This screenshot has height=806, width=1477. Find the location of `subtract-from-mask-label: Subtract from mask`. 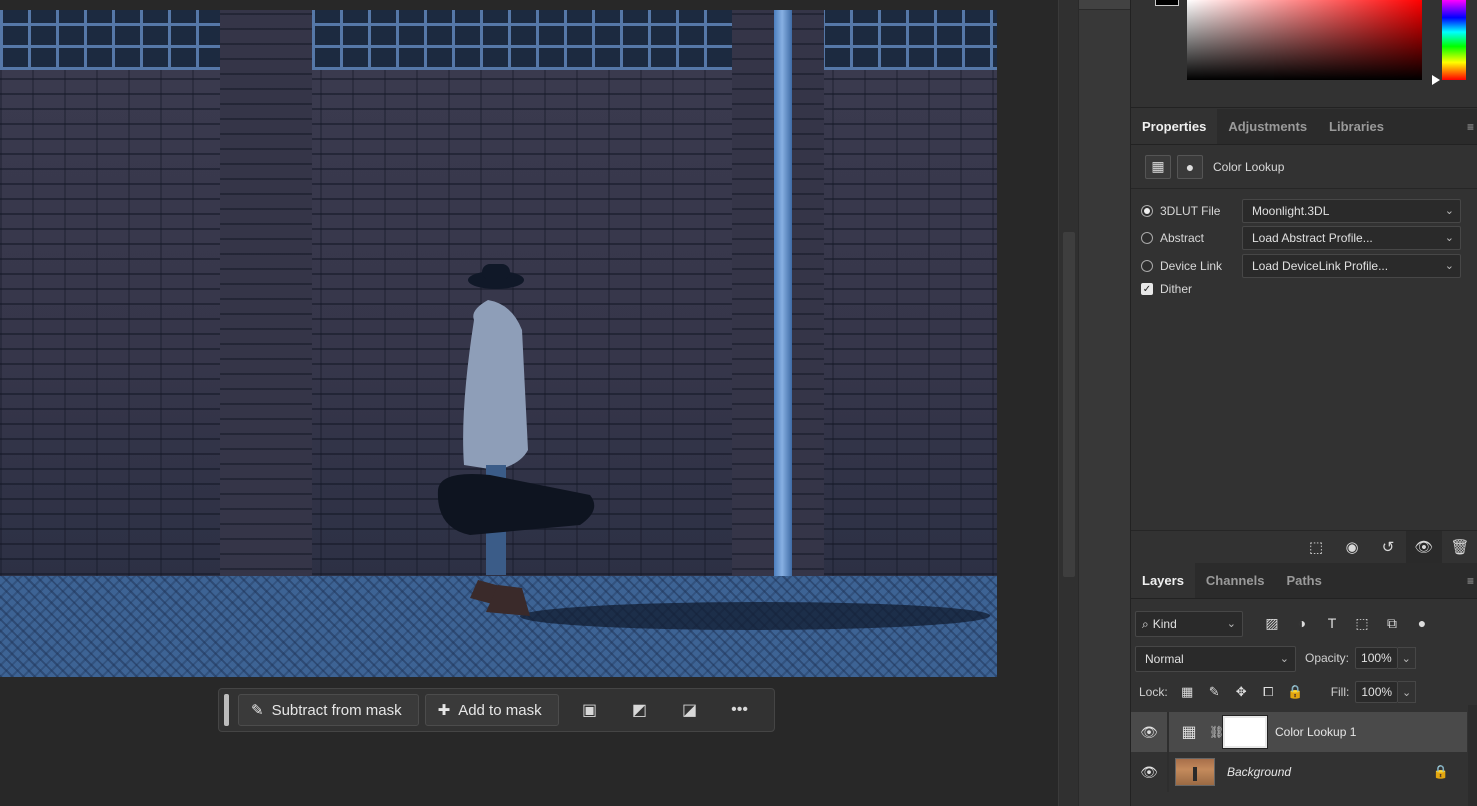

subtract-from-mask-label: Subtract from mask is located at coordinates (336, 710).